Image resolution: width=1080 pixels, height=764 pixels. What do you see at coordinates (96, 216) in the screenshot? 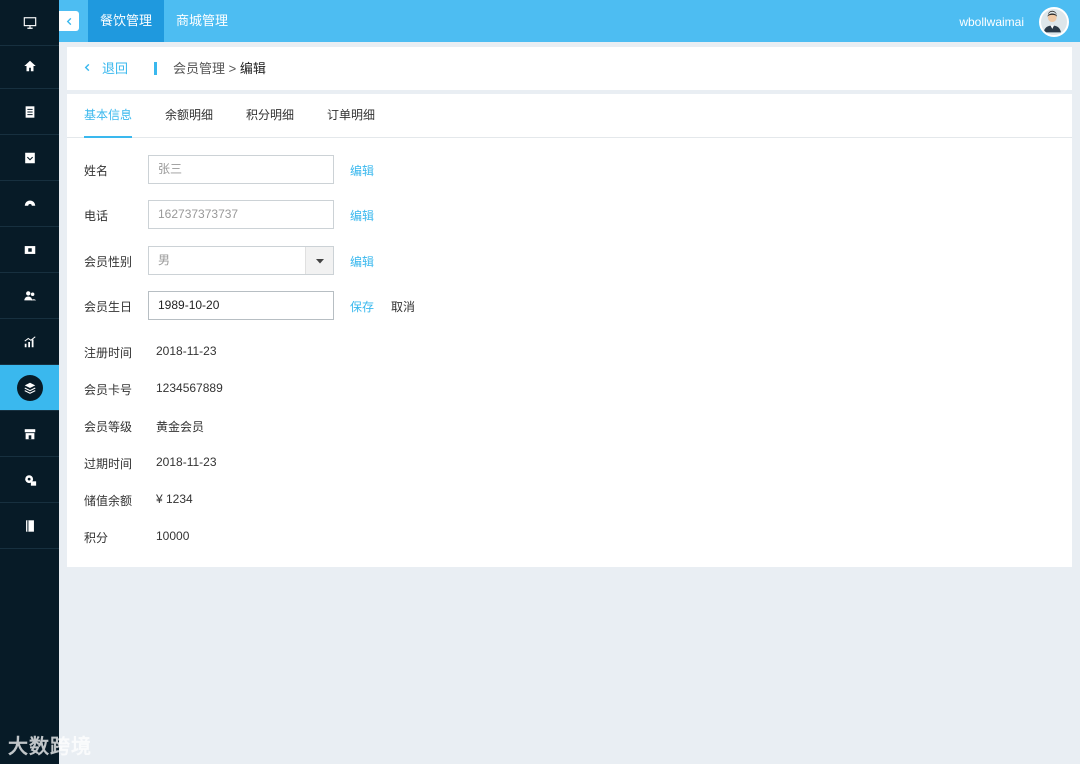
I see `phone-label: 电话` at bounding box center [96, 216].